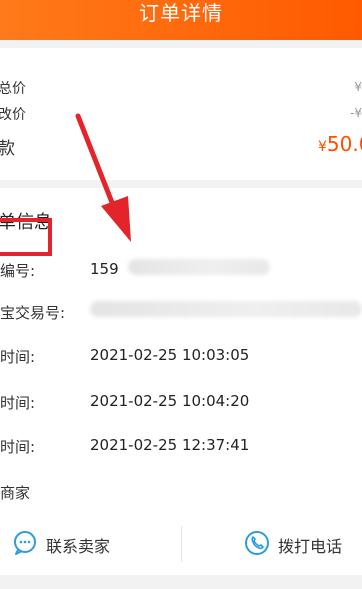 This screenshot has width=362, height=589. What do you see at coordinates (78, 546) in the screenshot?
I see `contact-seller-label: 联系卖家` at bounding box center [78, 546].